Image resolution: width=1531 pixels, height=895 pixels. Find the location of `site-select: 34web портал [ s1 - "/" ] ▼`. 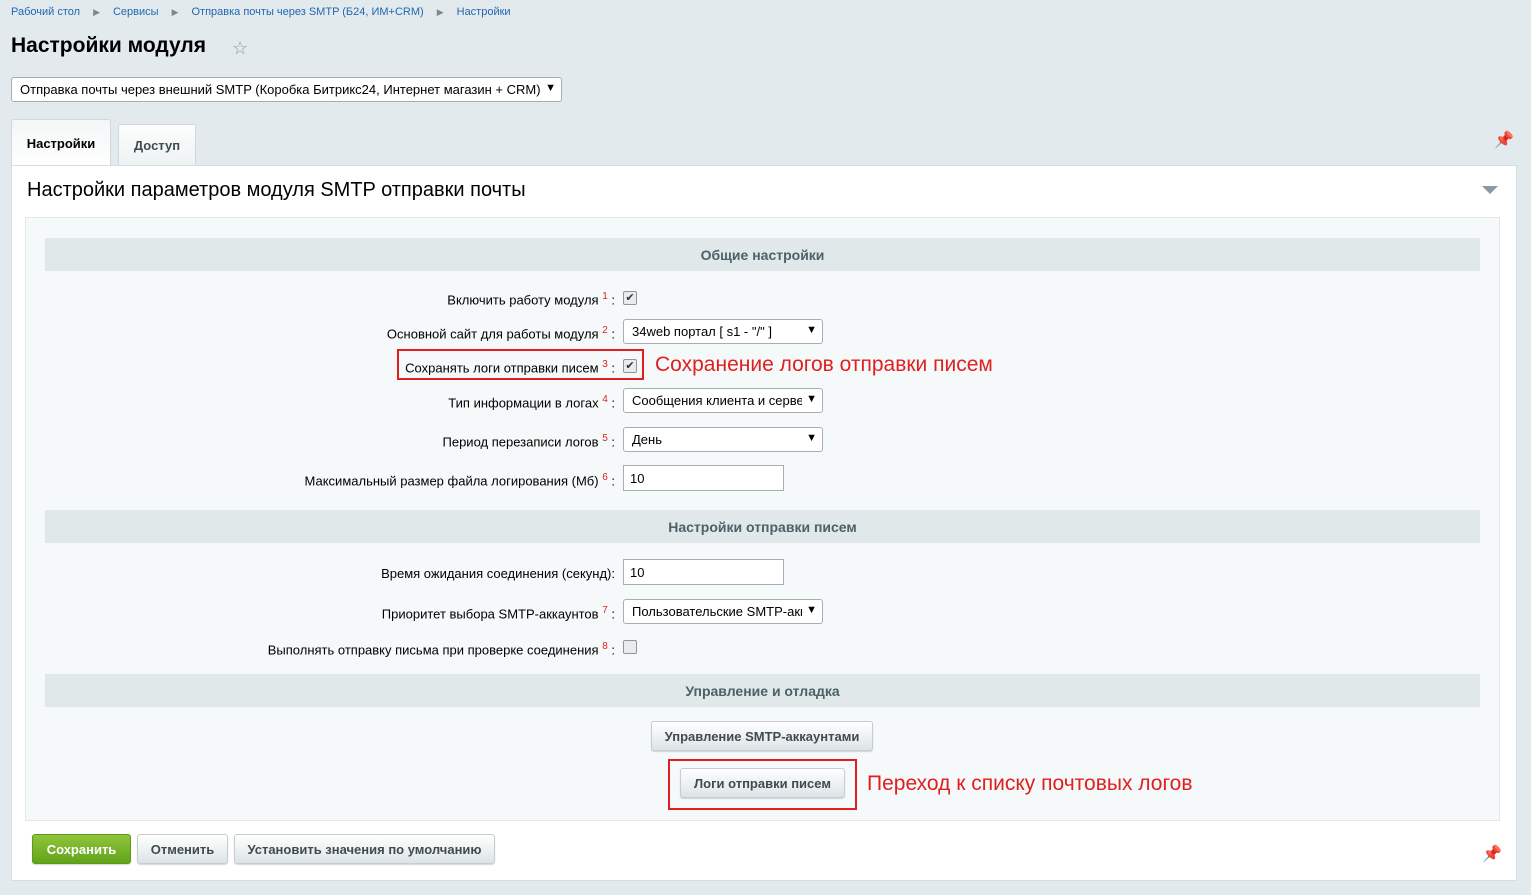

site-select: 34web портал [ s1 - "/" ] ▼ is located at coordinates (723, 331).